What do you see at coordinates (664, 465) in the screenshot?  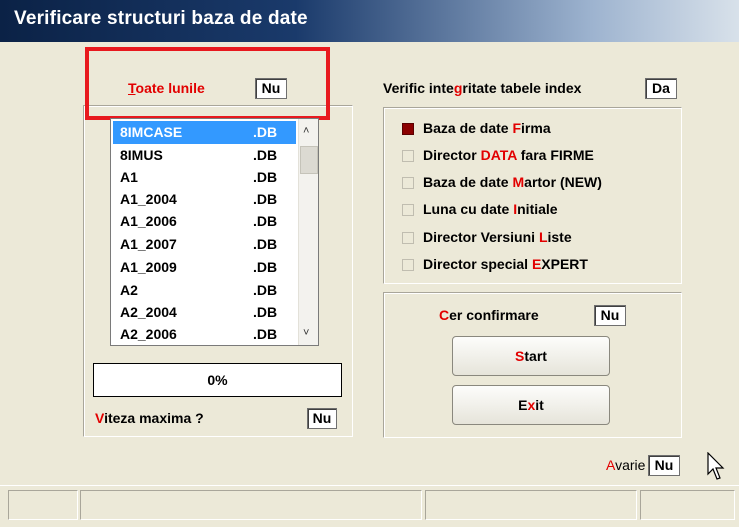 I see `avarie-toggle: Nu` at bounding box center [664, 465].